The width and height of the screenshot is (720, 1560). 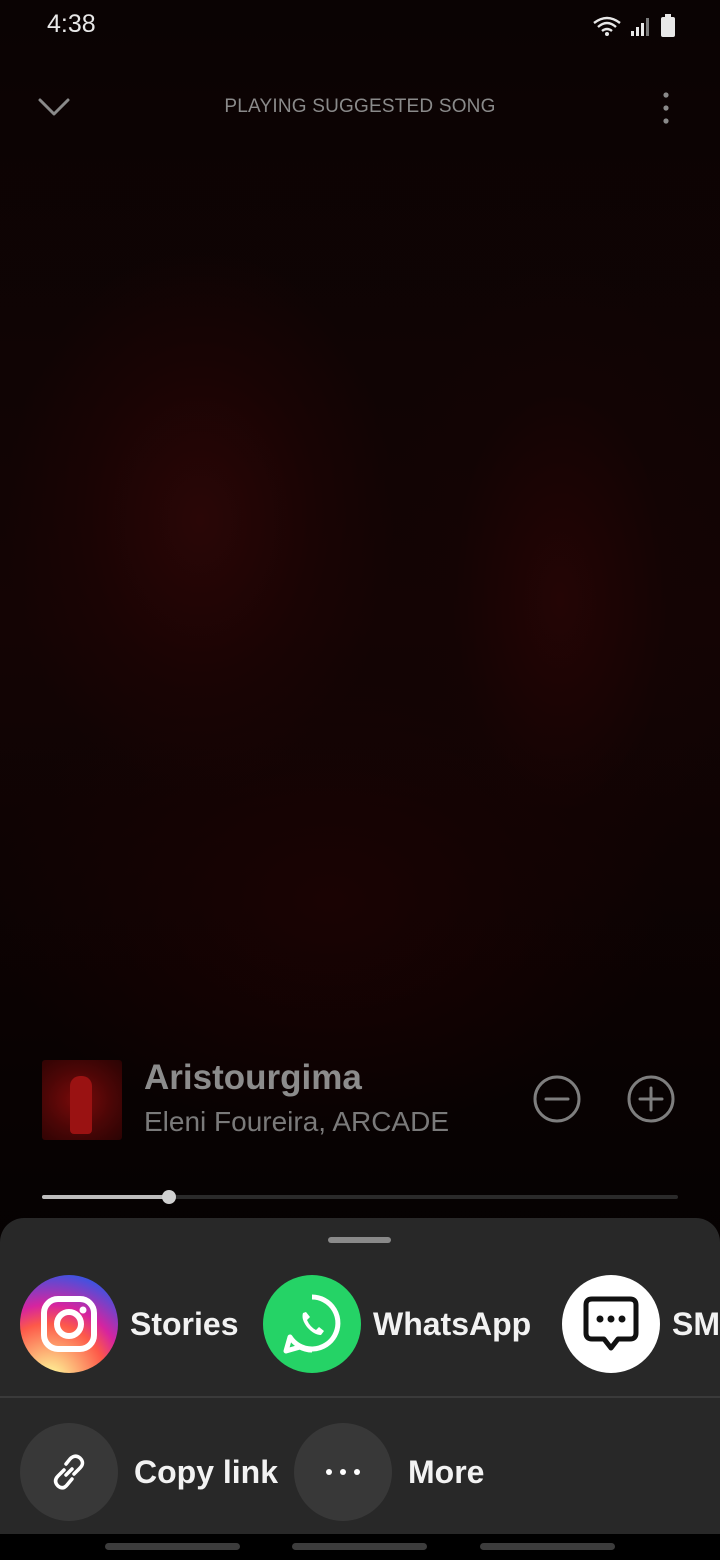 I want to click on status-bar: 4:38, so click(x=360, y=26).